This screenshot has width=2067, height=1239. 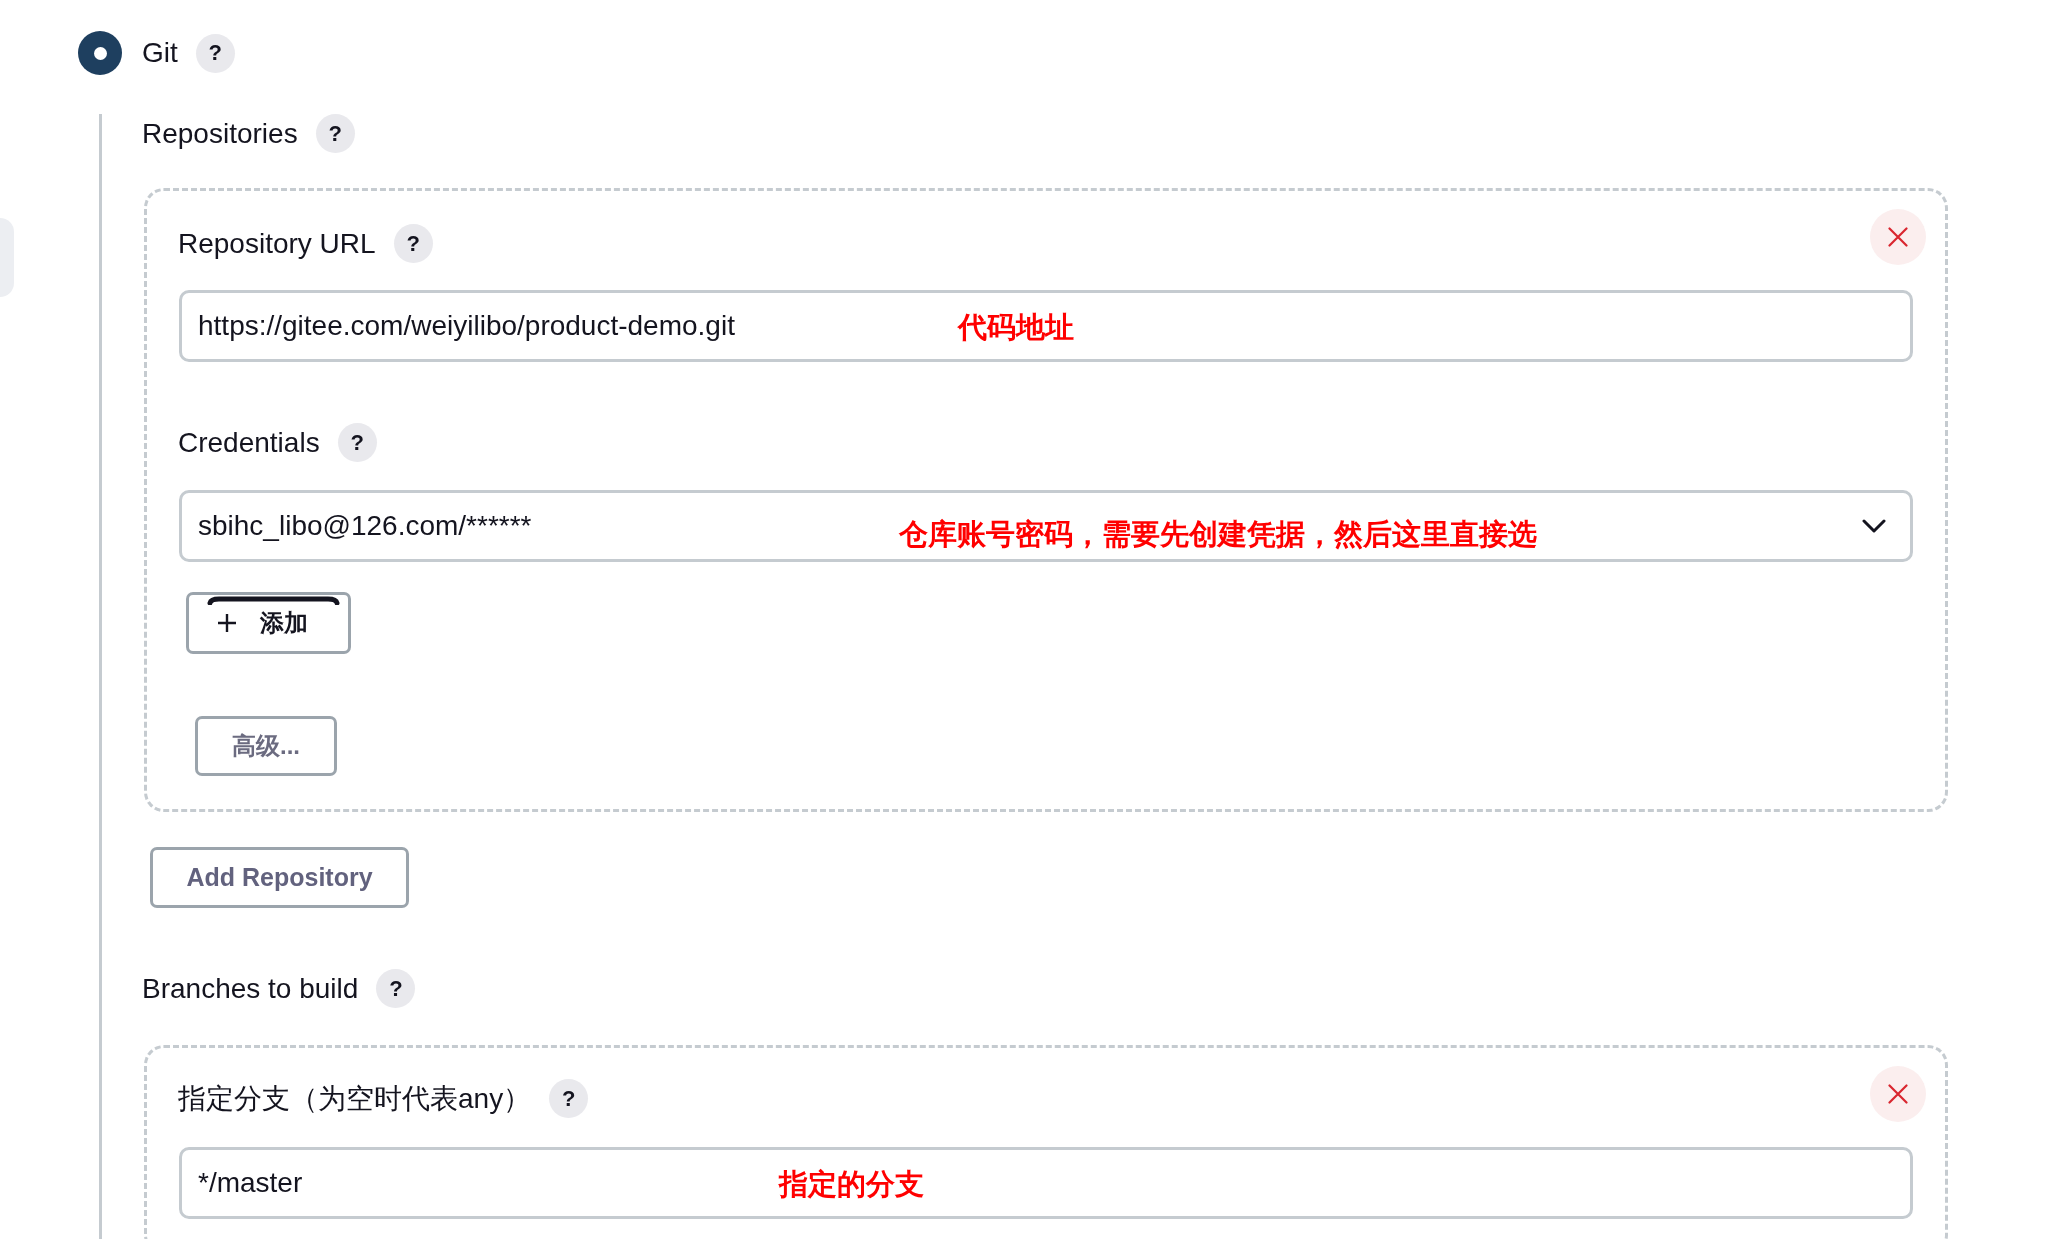 I want to click on plus-icon, so click(x=227, y=623).